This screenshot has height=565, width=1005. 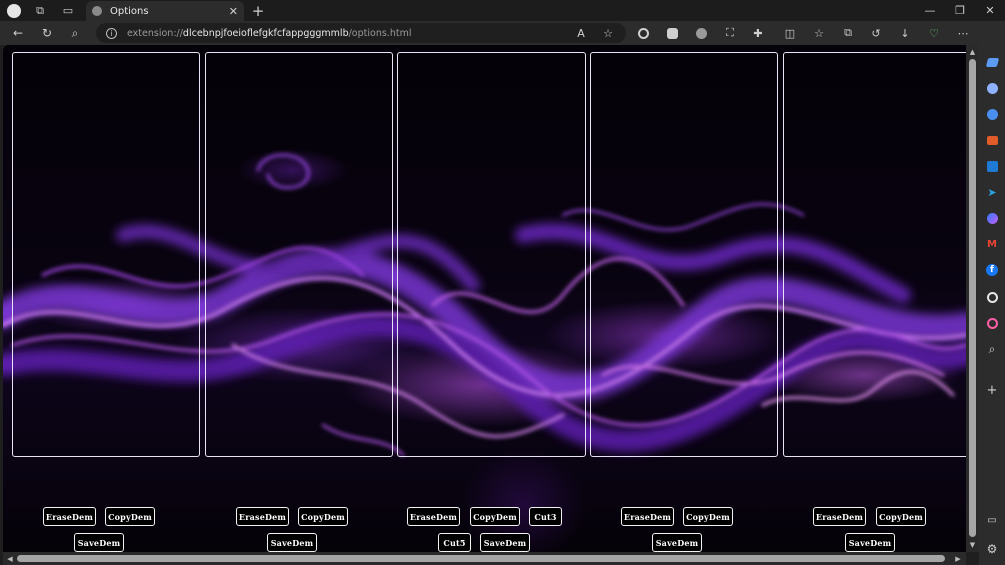 I want to click on close-window-button: ✕, so click(x=990, y=10).